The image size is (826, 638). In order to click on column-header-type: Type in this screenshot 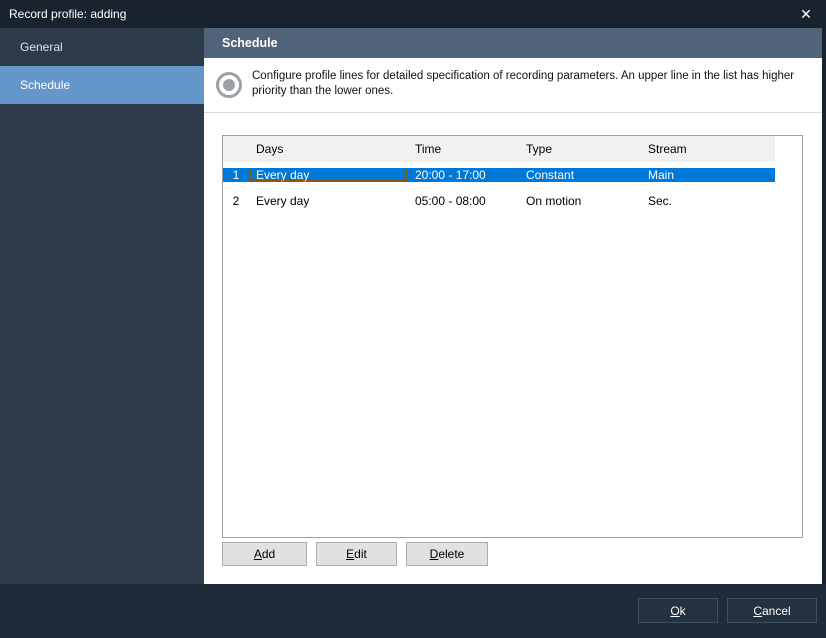, I will do `click(580, 149)`.